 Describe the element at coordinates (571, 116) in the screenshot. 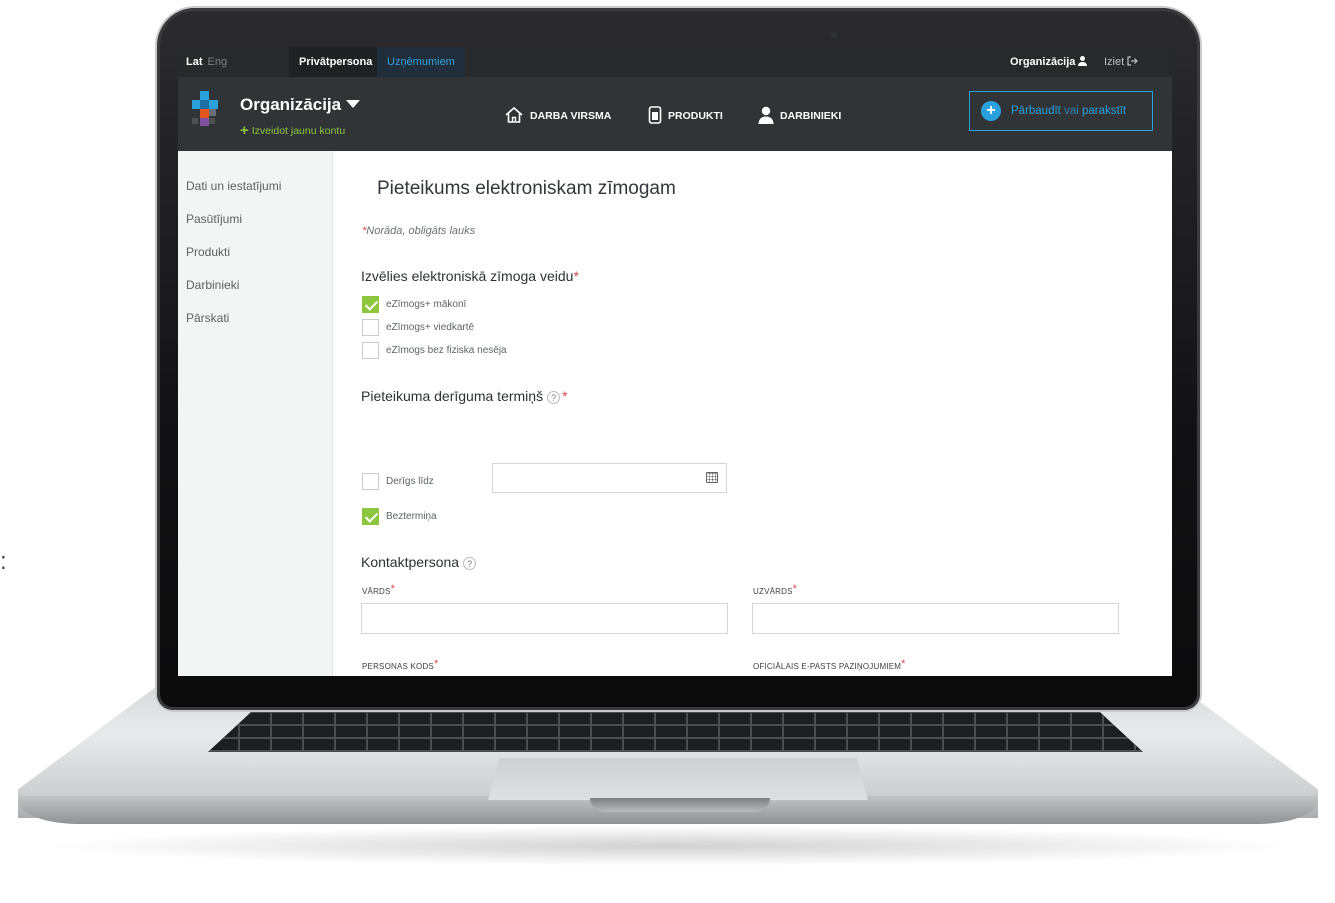

I see `nav-dashboard-label: DARBA VIRSMA` at that location.